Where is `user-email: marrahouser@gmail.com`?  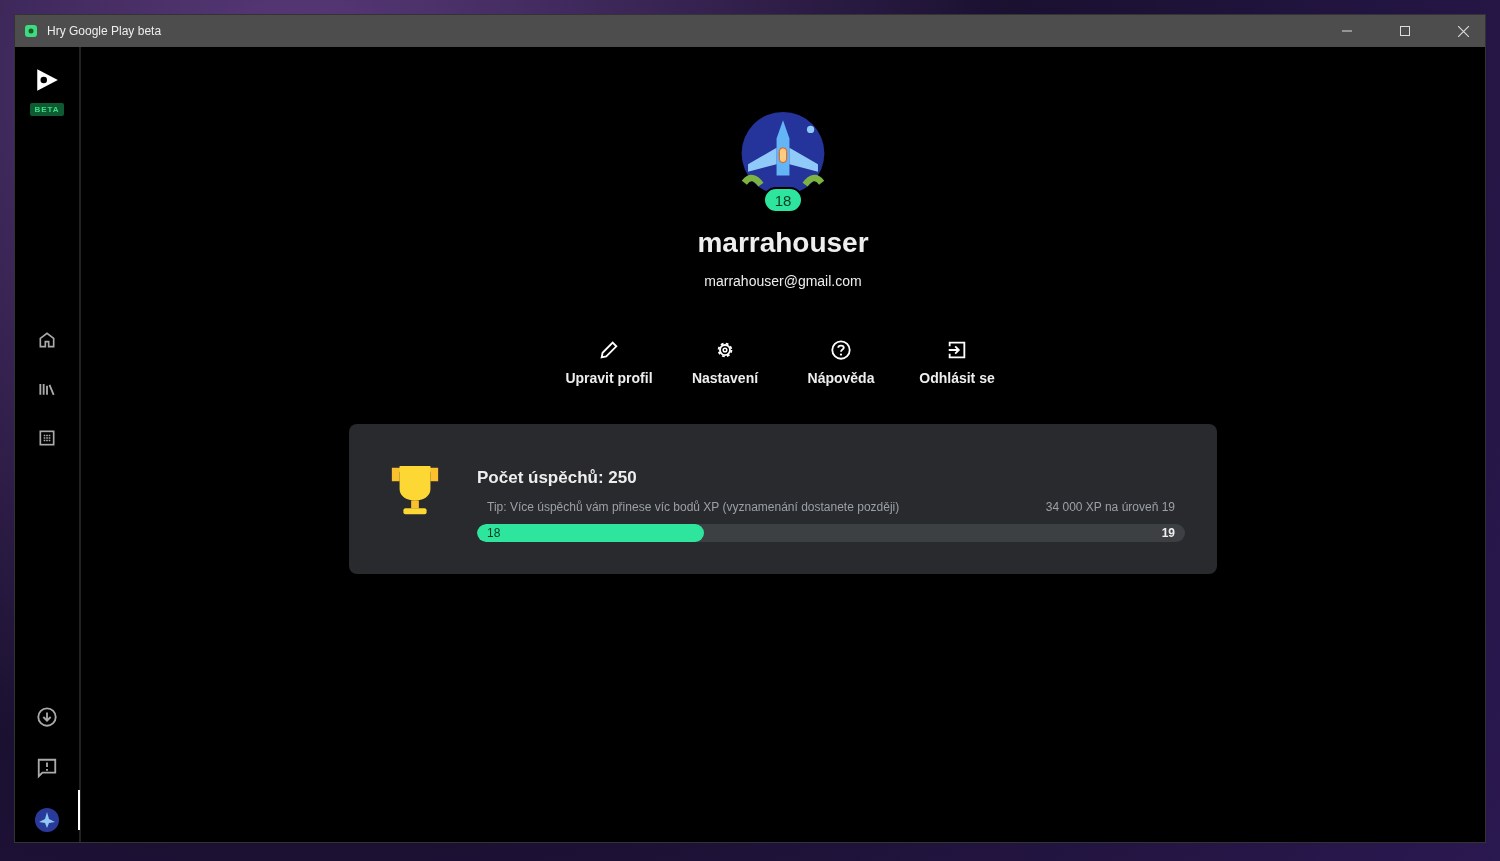
user-email: marrahouser@gmail.com is located at coordinates (783, 281).